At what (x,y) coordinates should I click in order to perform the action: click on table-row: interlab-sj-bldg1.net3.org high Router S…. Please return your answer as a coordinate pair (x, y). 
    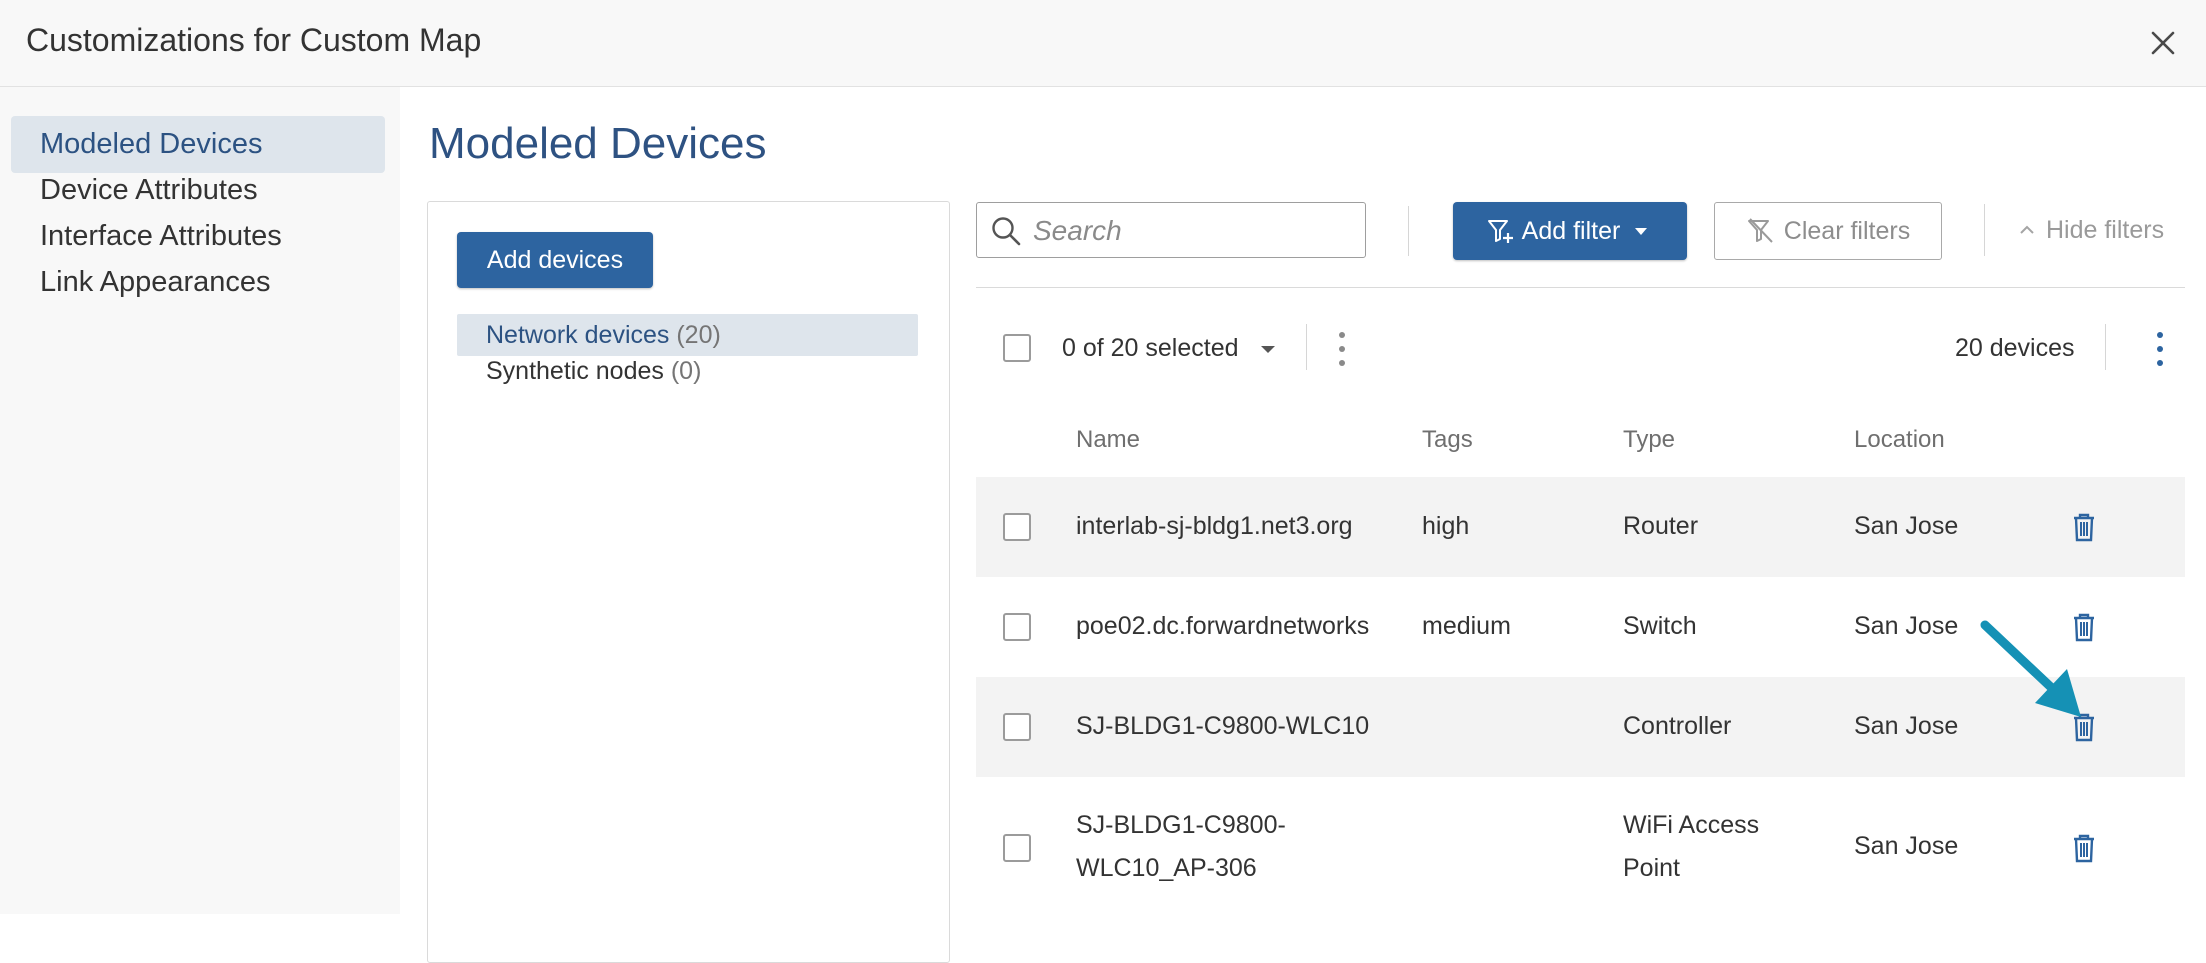
    Looking at the image, I should click on (1580, 527).